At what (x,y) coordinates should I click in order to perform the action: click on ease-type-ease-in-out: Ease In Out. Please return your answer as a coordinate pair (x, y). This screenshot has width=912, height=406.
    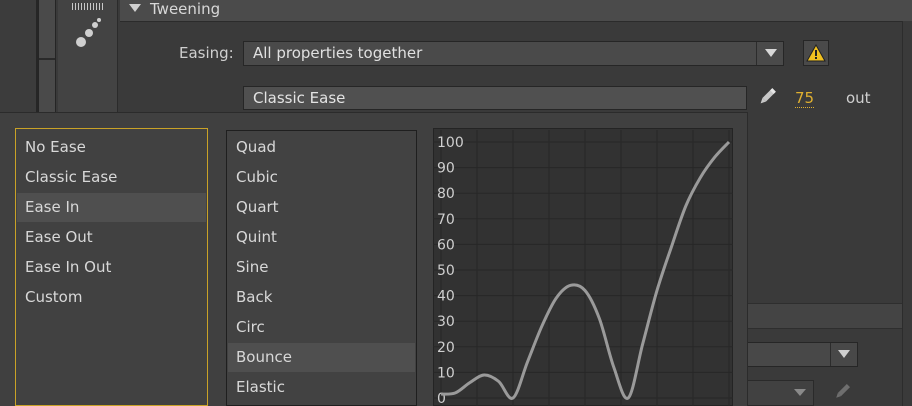
    Looking at the image, I should click on (111, 267).